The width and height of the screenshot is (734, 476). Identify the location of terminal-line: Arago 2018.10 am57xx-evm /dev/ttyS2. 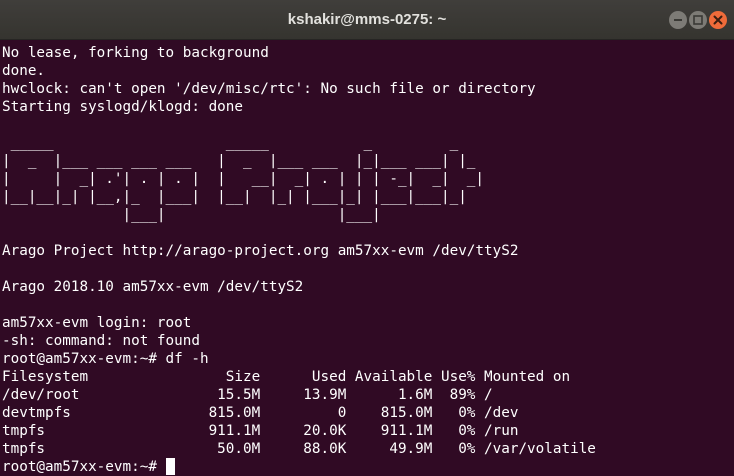
(153, 287).